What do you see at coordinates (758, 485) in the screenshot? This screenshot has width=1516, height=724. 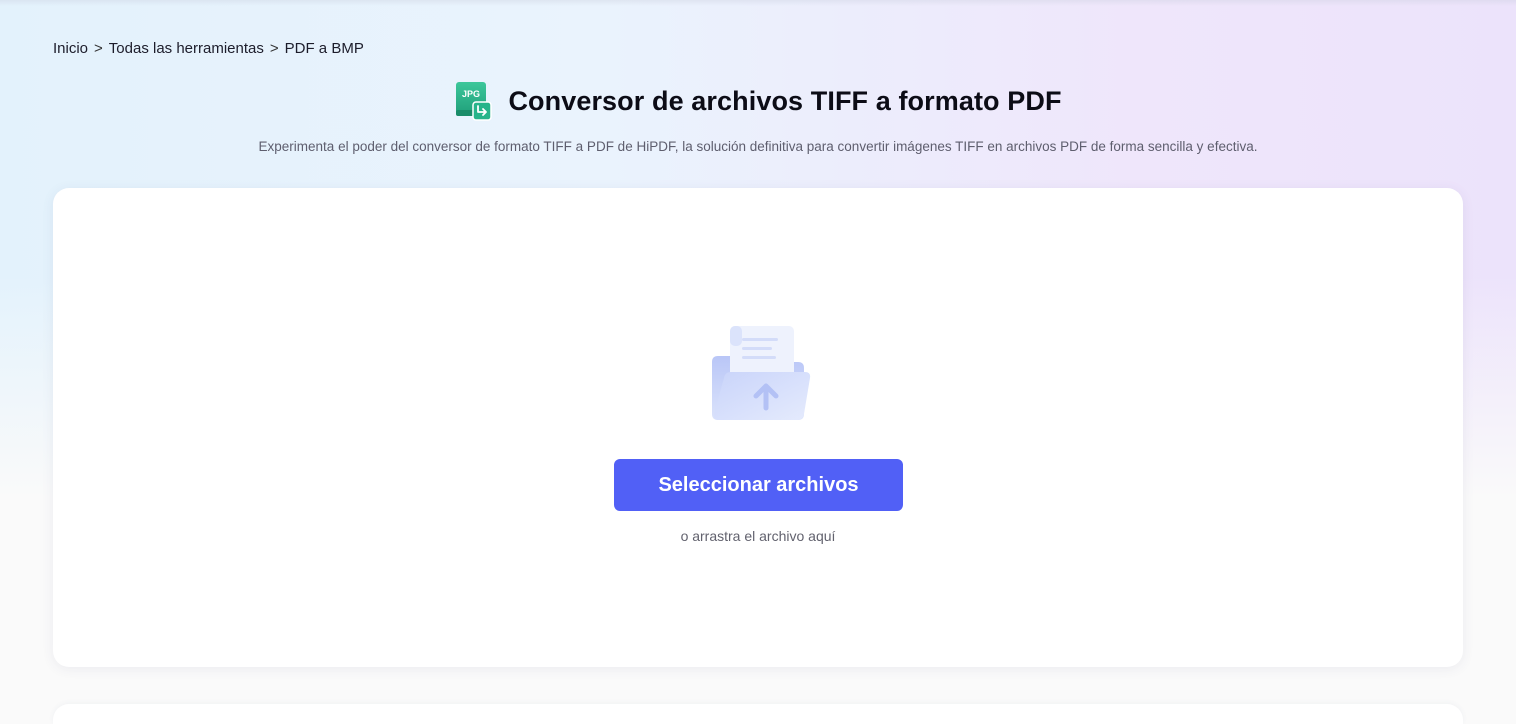 I see `select-files-button: Seleccionar archivos` at bounding box center [758, 485].